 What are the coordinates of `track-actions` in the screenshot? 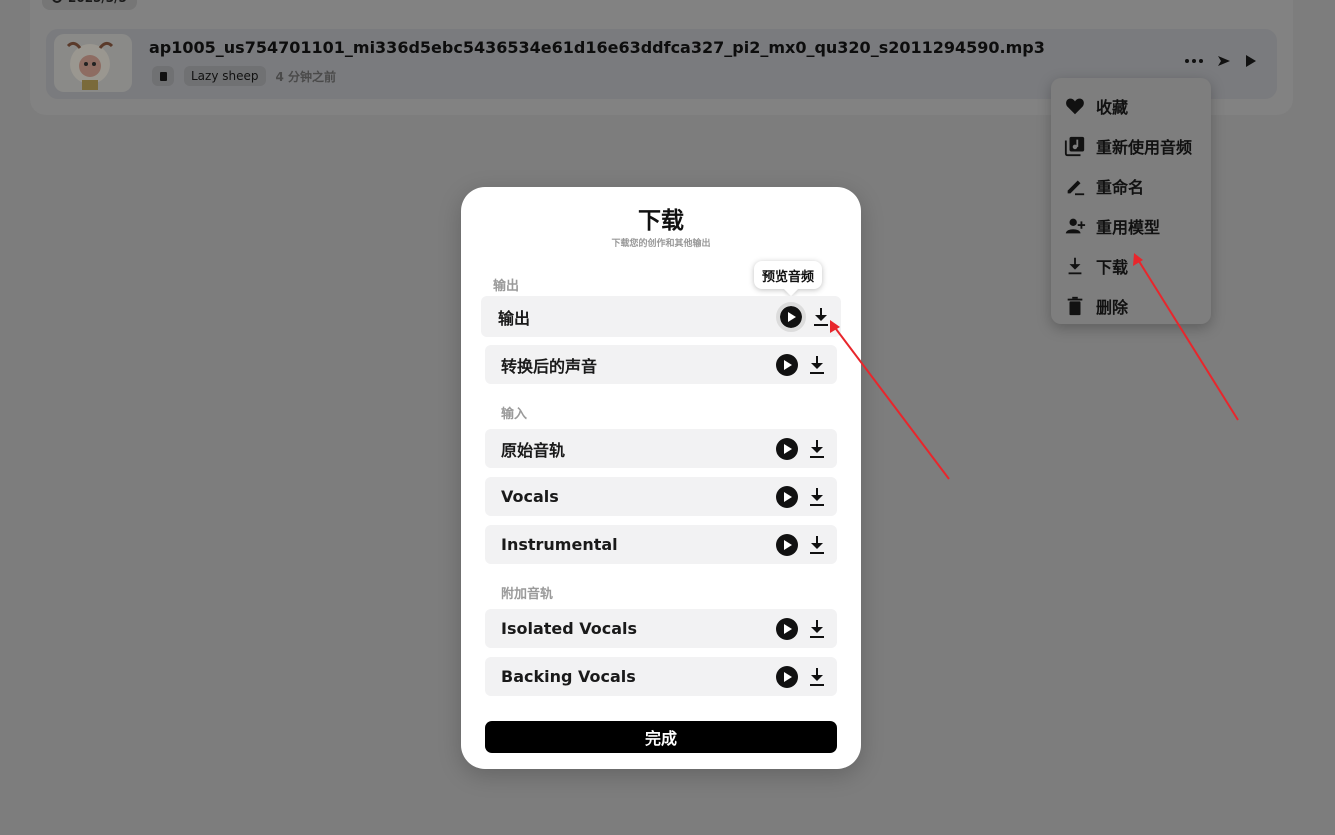 It's located at (1221, 61).